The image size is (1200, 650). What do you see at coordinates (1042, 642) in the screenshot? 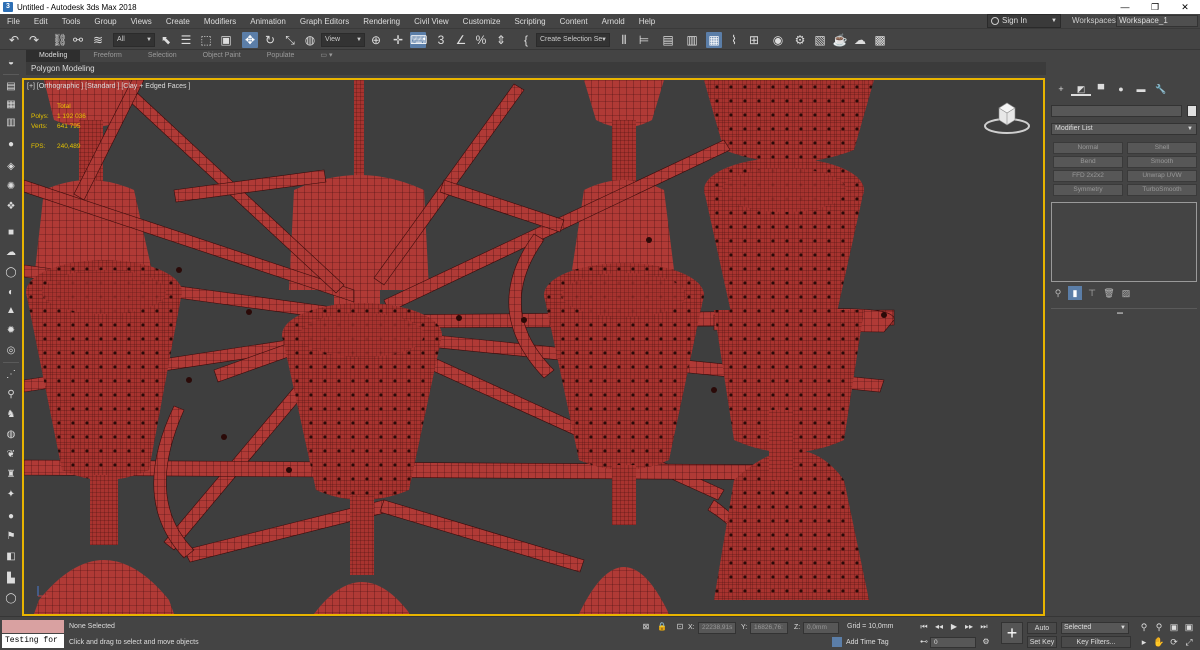
I see `set-key-button: Set Key` at bounding box center [1042, 642].